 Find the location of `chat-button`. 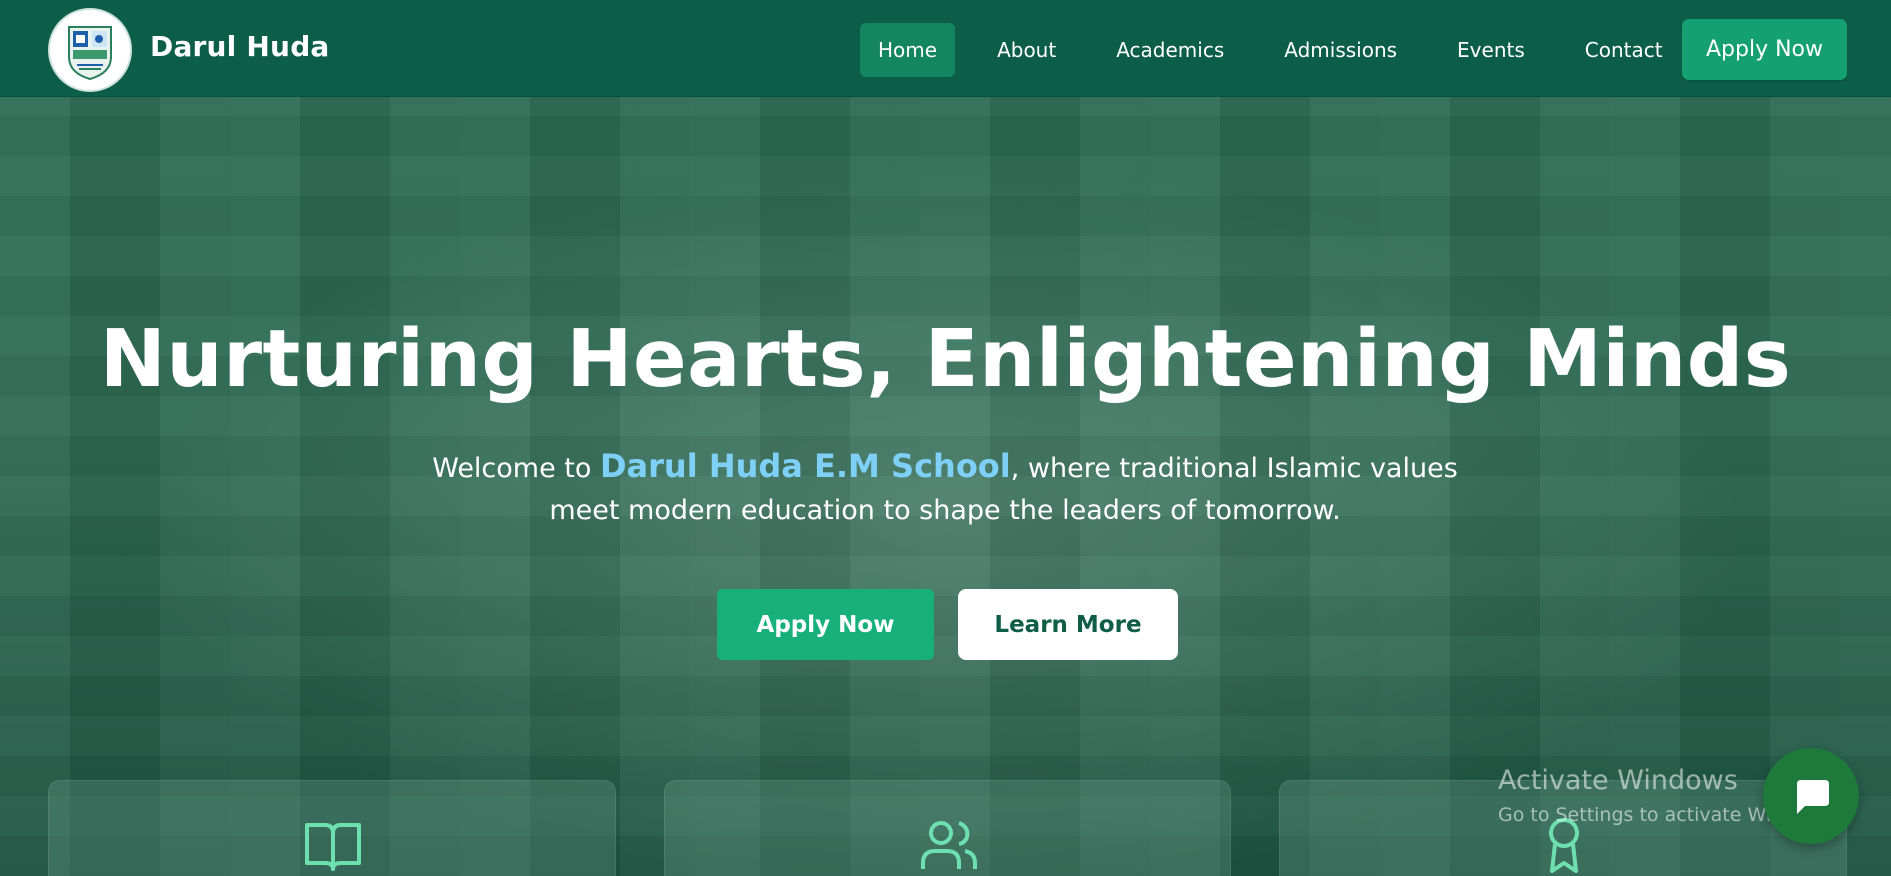

chat-button is located at coordinates (1811, 796).